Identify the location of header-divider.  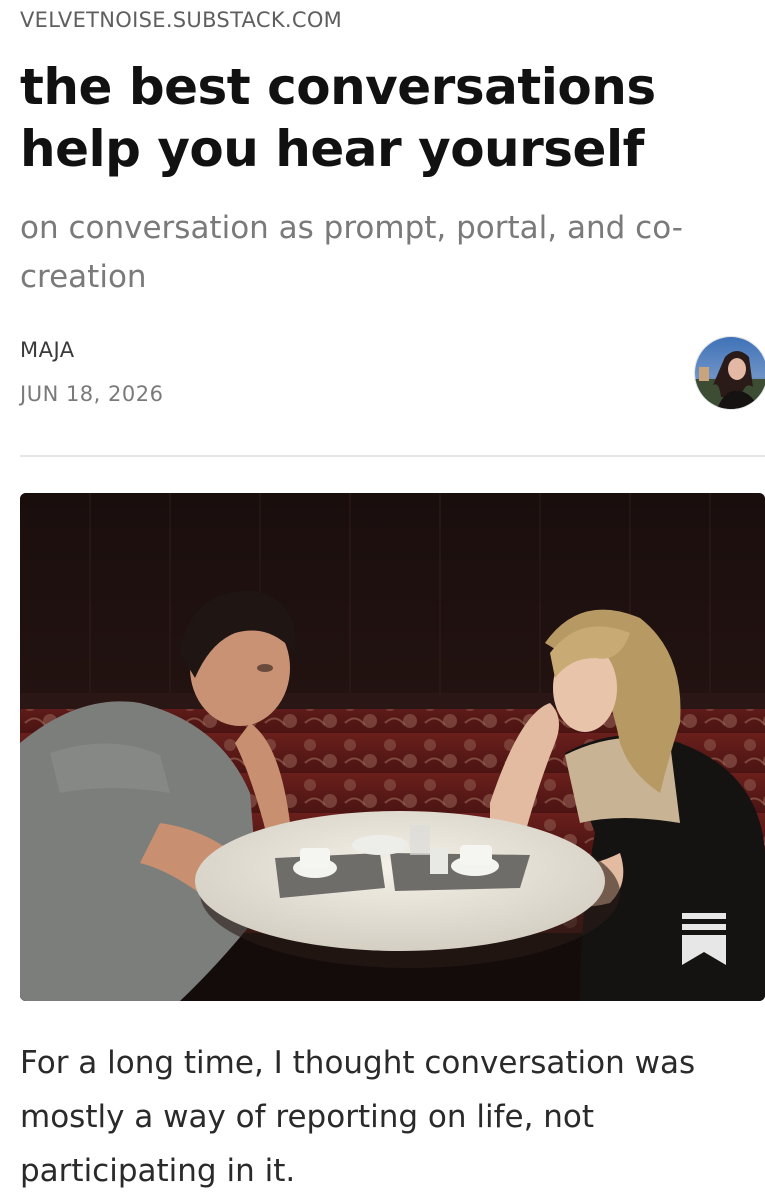
(392, 456).